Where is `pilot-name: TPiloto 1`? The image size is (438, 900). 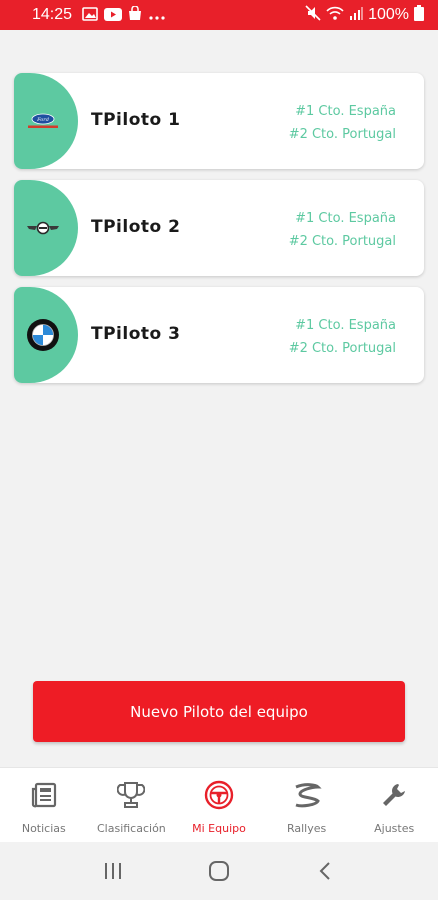 pilot-name: TPiloto 1 is located at coordinates (136, 120).